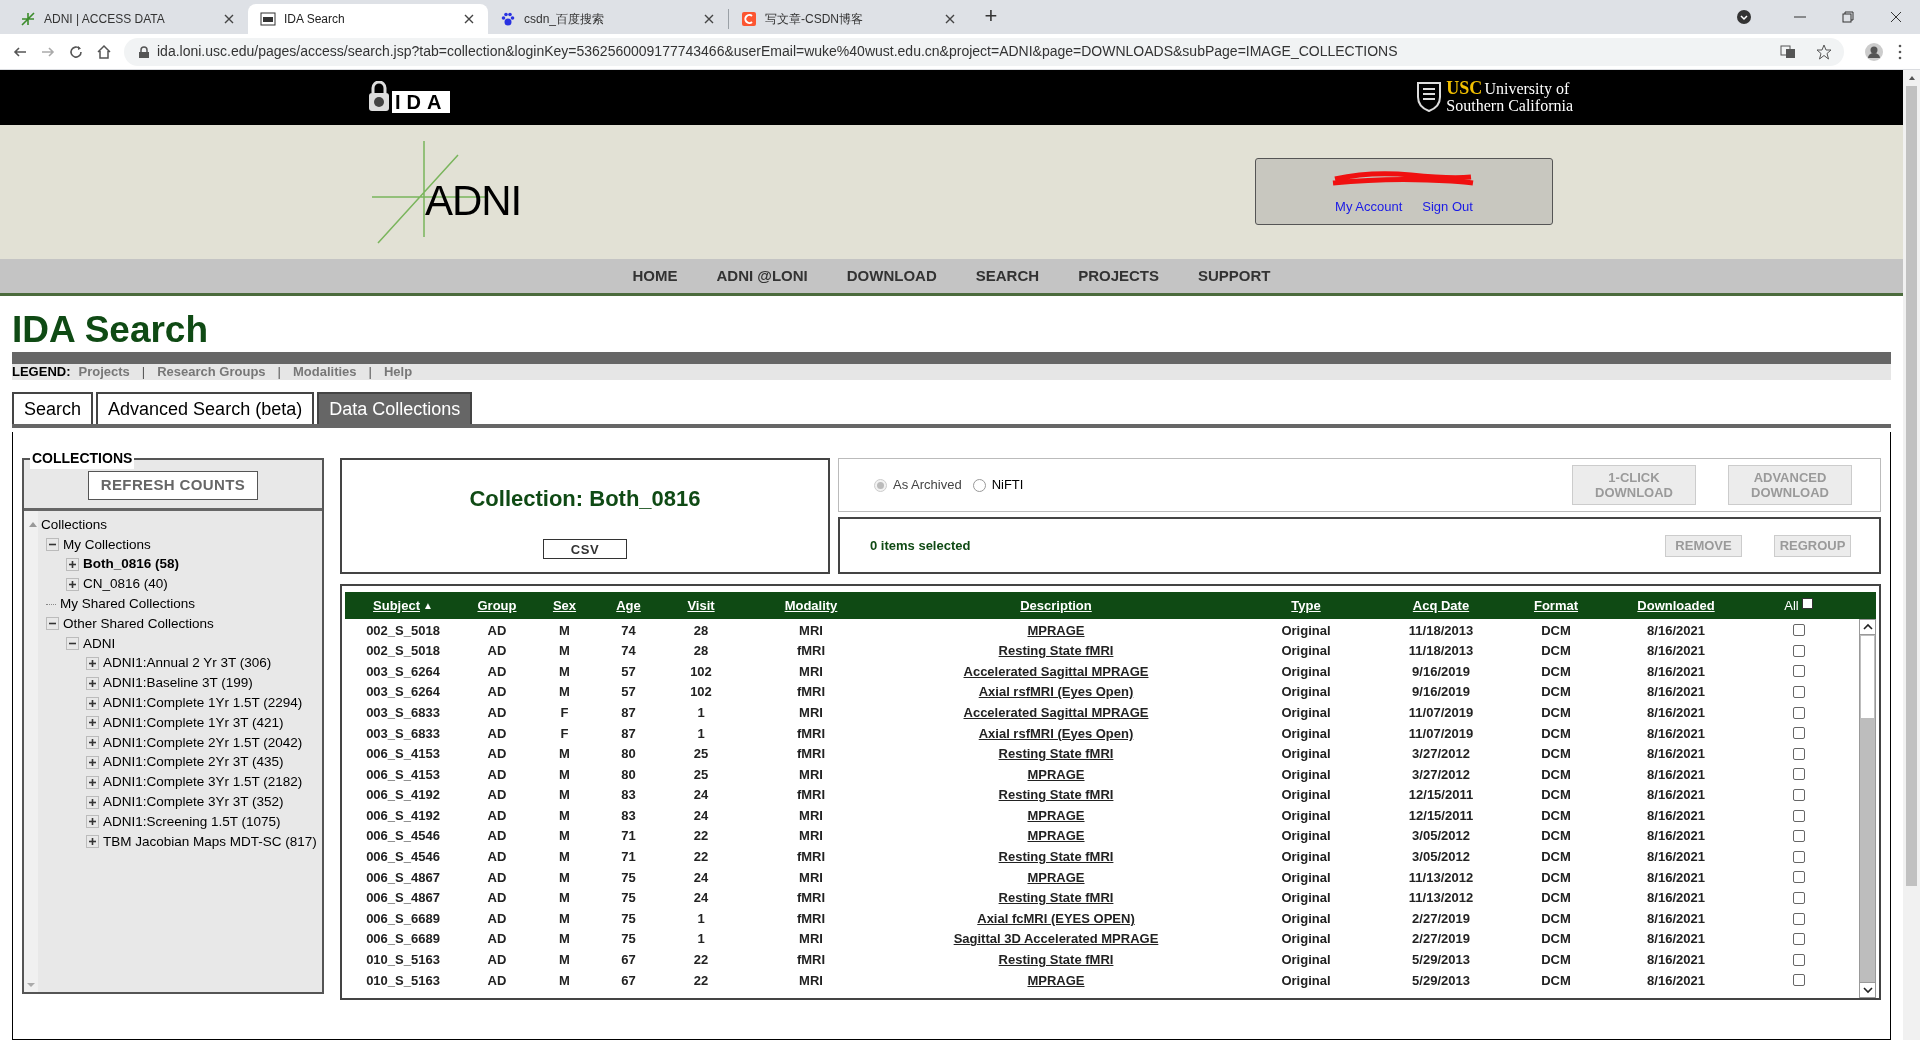  What do you see at coordinates (1306, 605) in the screenshot?
I see `column-header: Type` at bounding box center [1306, 605].